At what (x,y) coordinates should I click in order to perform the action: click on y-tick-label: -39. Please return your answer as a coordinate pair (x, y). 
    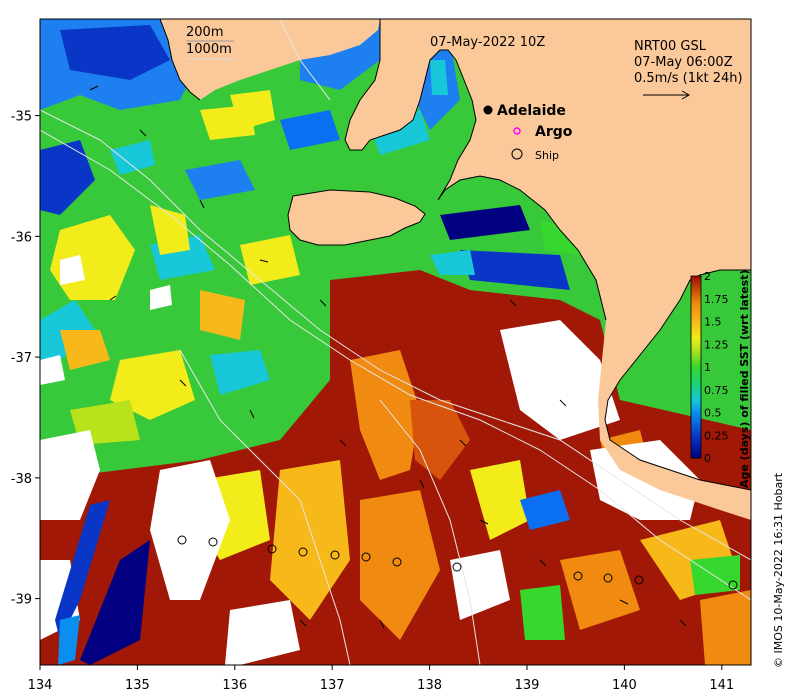
    Looking at the image, I should click on (21, 600).